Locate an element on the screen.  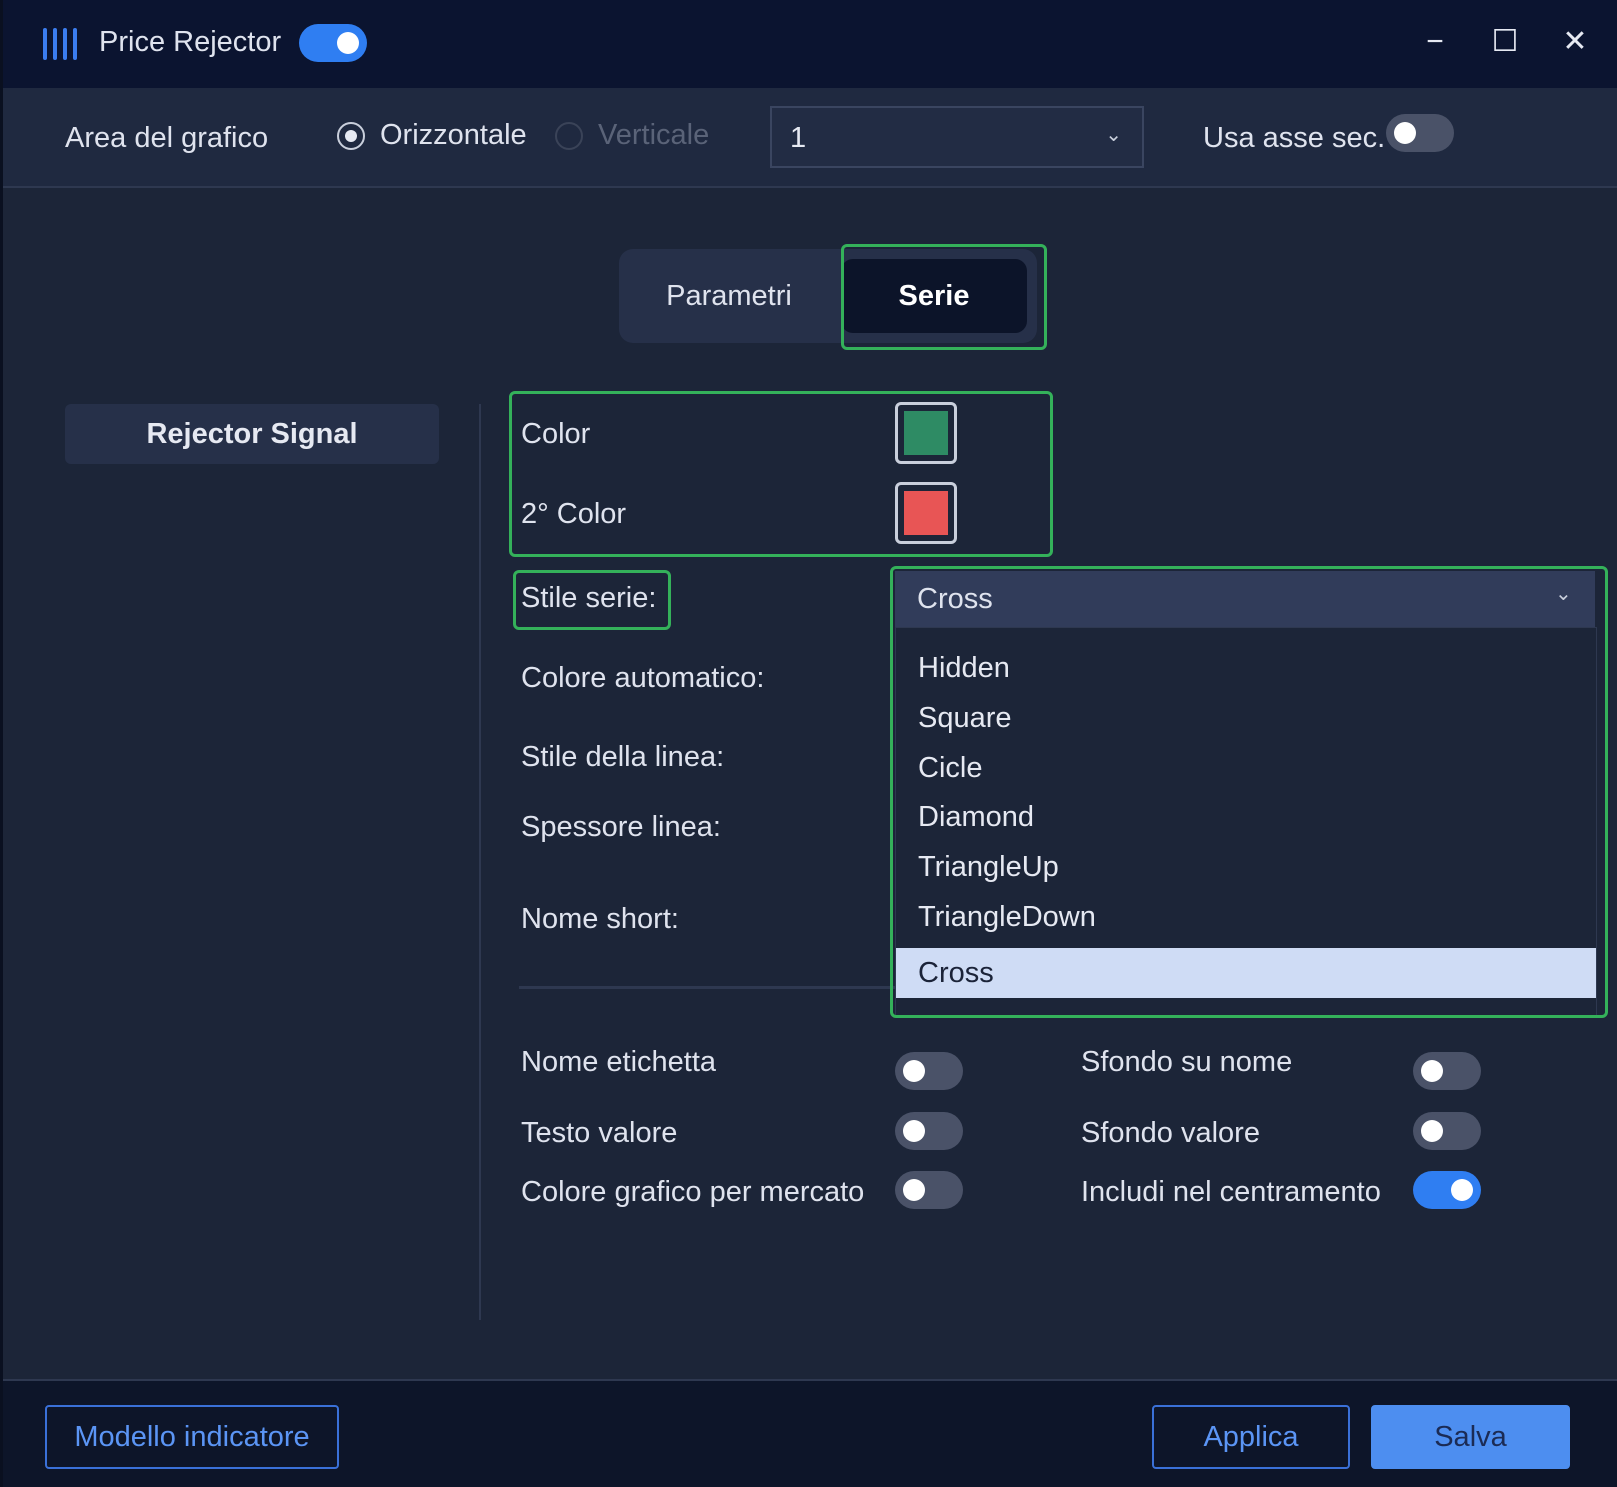
minimize-icon: − is located at coordinates (1435, 42).